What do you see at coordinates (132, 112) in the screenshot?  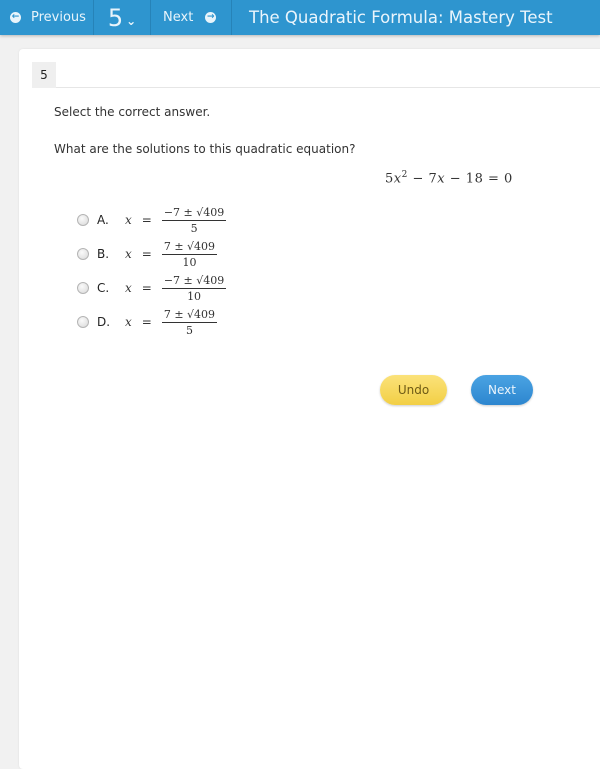 I see `instruction-text: Select the correct answer.` at bounding box center [132, 112].